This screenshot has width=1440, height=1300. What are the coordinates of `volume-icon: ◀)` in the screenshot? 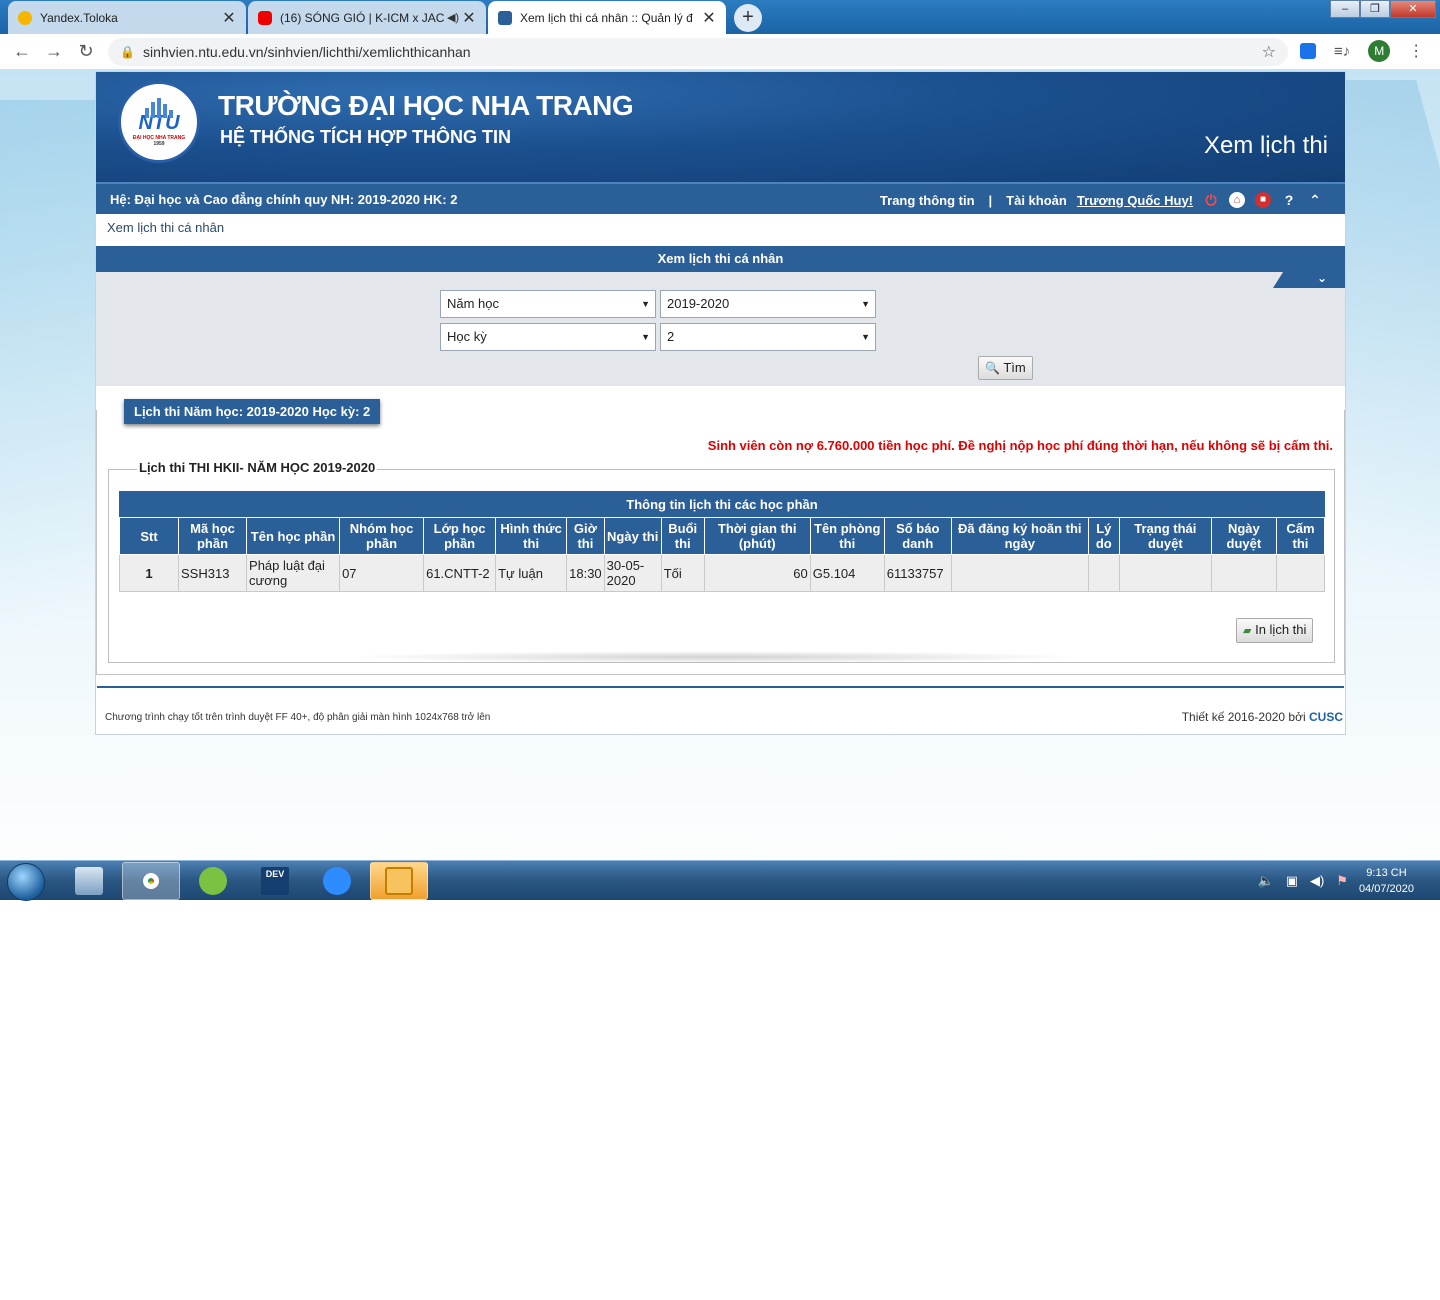 It's located at (1317, 881).